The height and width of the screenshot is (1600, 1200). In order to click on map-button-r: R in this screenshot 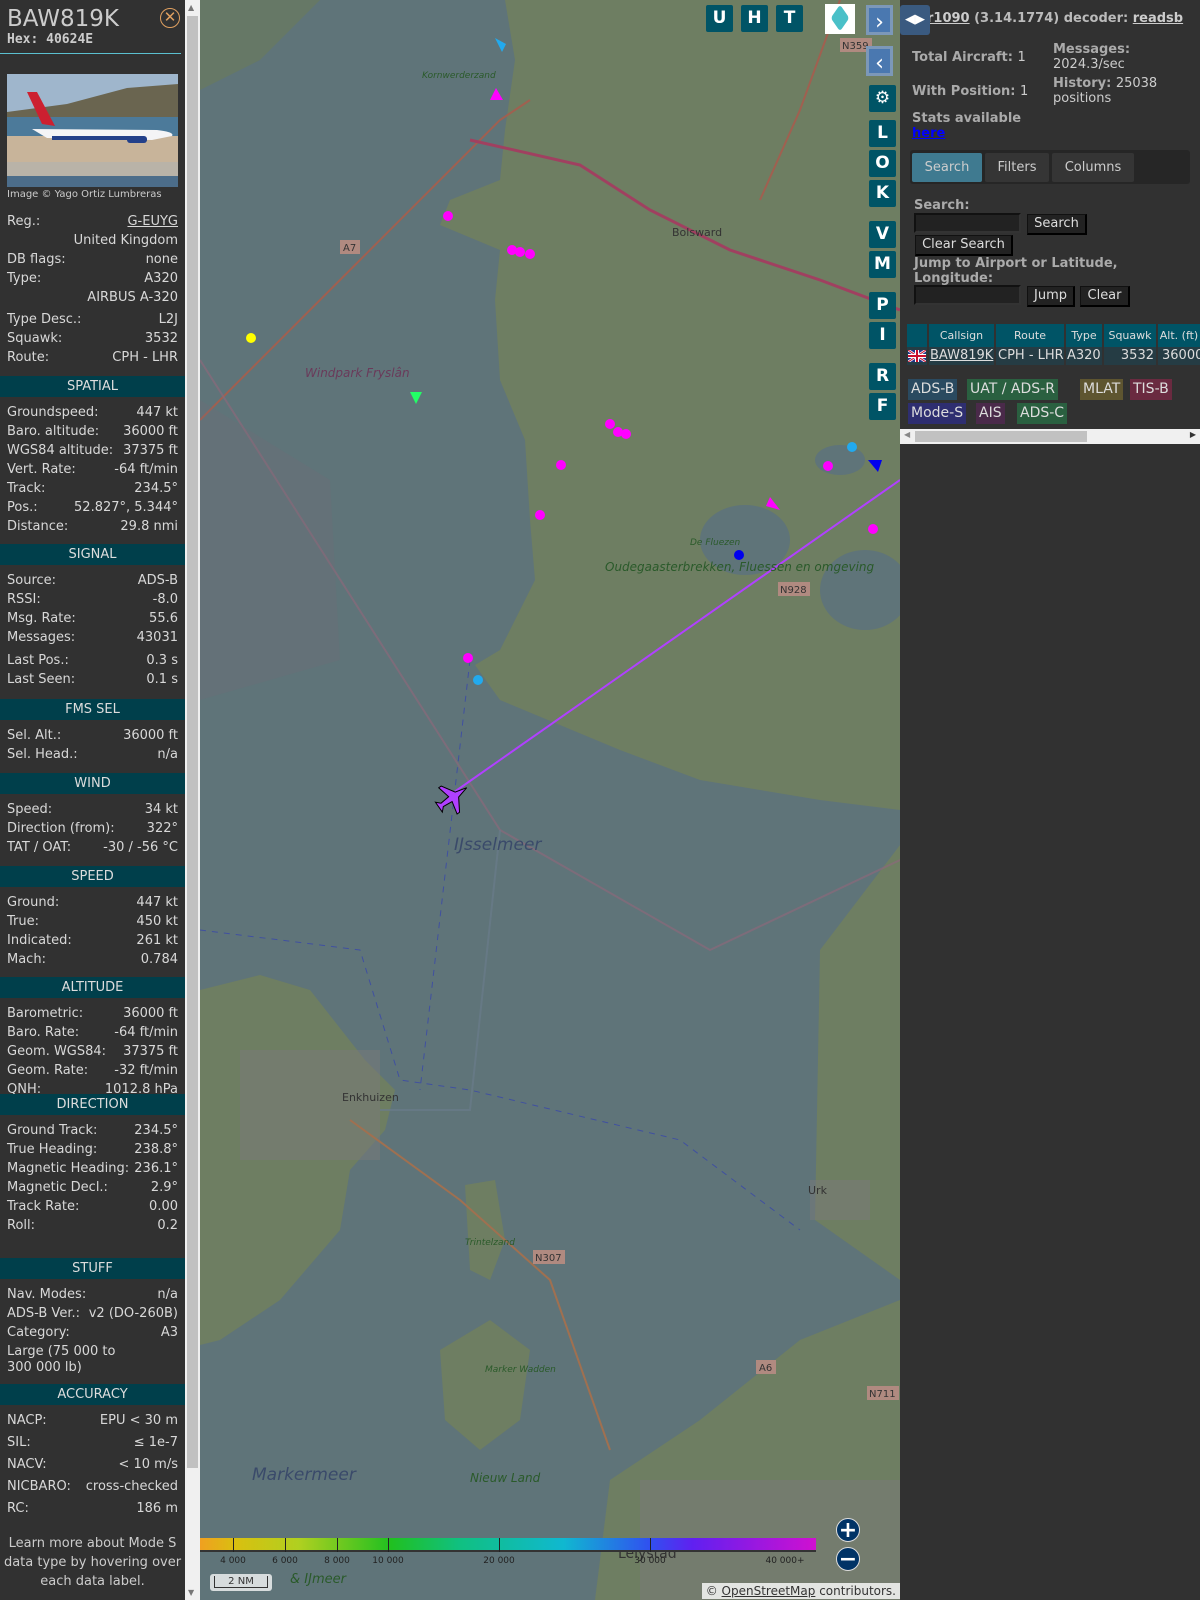, I will do `click(882, 376)`.